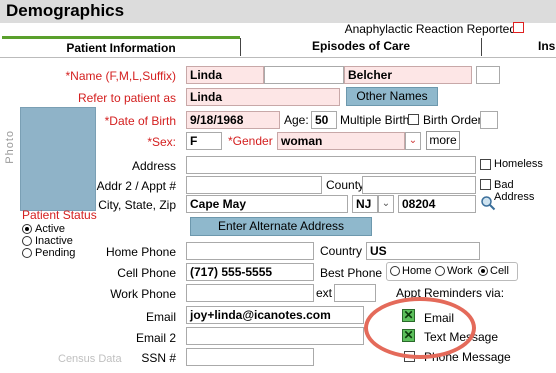 The width and height of the screenshot is (556, 373). What do you see at coordinates (146, 273) in the screenshot?
I see `cell-phone-label: Cell Phone` at bounding box center [146, 273].